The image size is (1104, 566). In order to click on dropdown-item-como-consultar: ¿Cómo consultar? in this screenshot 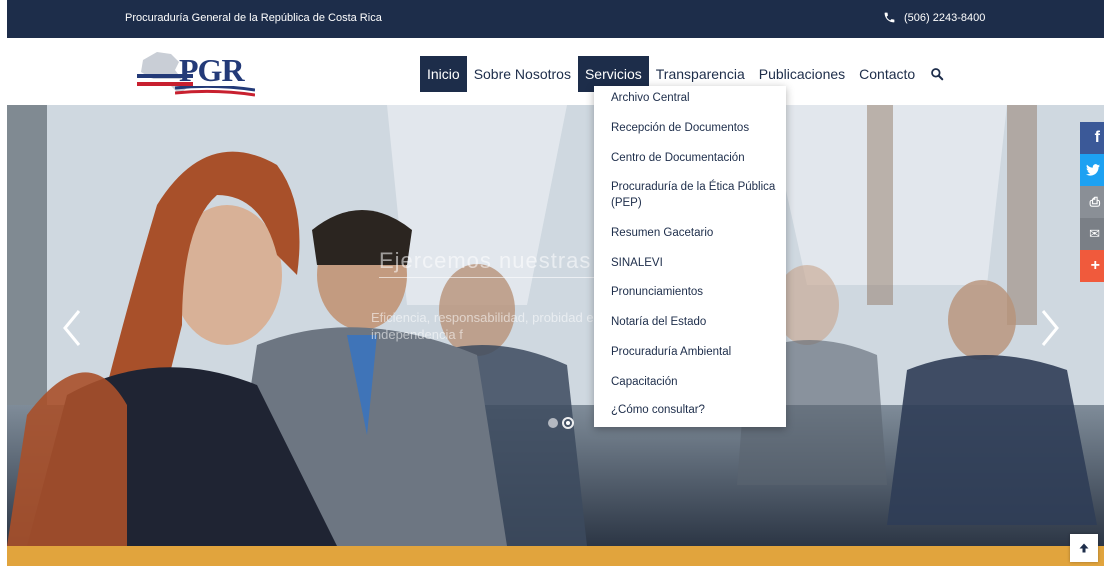, I will do `click(693, 410)`.